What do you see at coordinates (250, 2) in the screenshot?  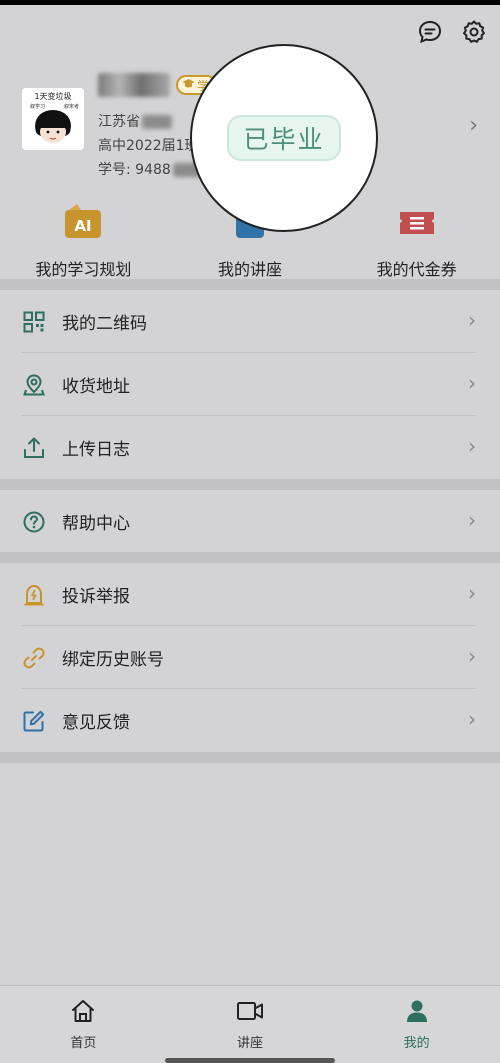 I see `status-bar` at bounding box center [250, 2].